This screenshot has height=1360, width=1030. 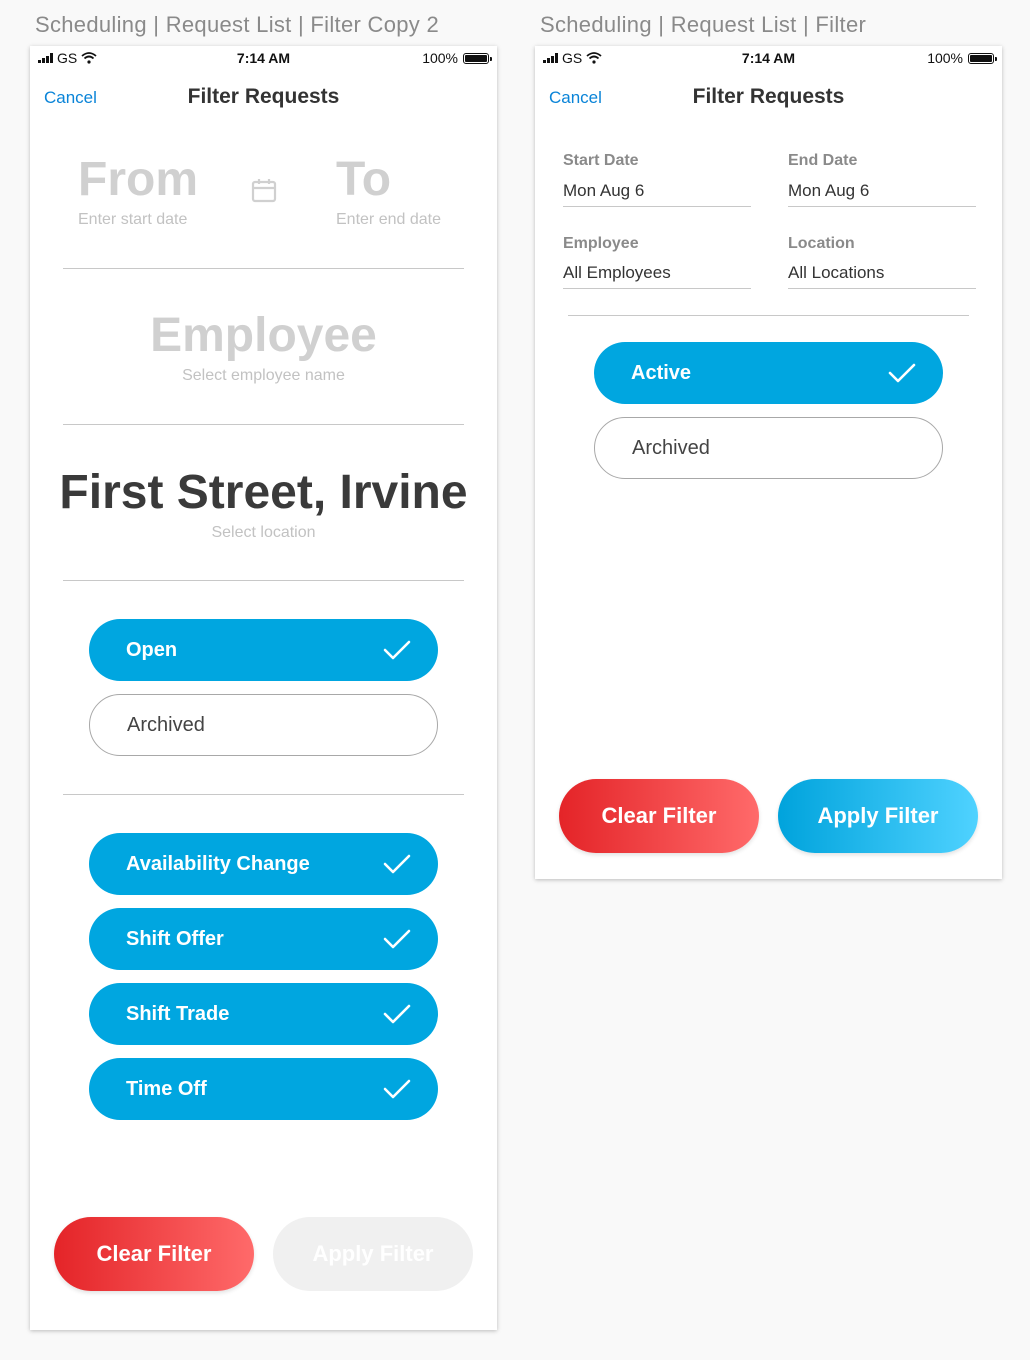 What do you see at coordinates (263, 650) in the screenshot?
I see `status-option-open: Open` at bounding box center [263, 650].